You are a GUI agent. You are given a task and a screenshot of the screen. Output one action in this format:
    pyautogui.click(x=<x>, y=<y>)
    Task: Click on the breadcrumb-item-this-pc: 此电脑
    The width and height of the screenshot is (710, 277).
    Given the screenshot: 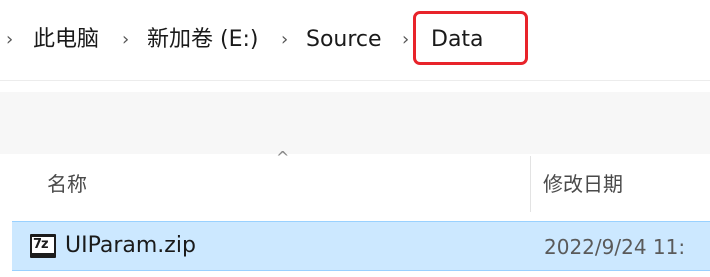 What is the action you would take?
    pyautogui.click(x=66, y=40)
    